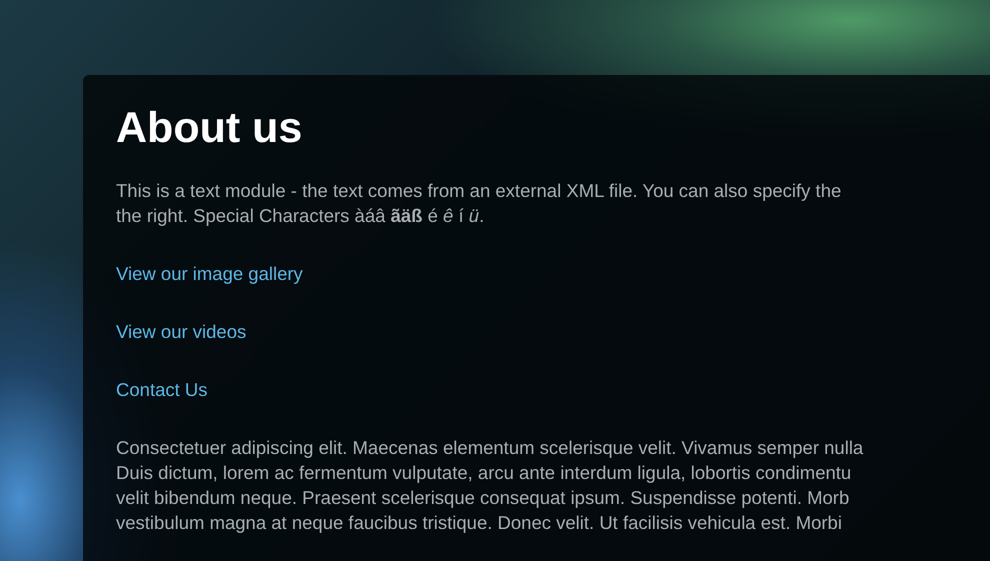  Describe the element at coordinates (209, 128) in the screenshot. I see `page-title: About us` at that location.